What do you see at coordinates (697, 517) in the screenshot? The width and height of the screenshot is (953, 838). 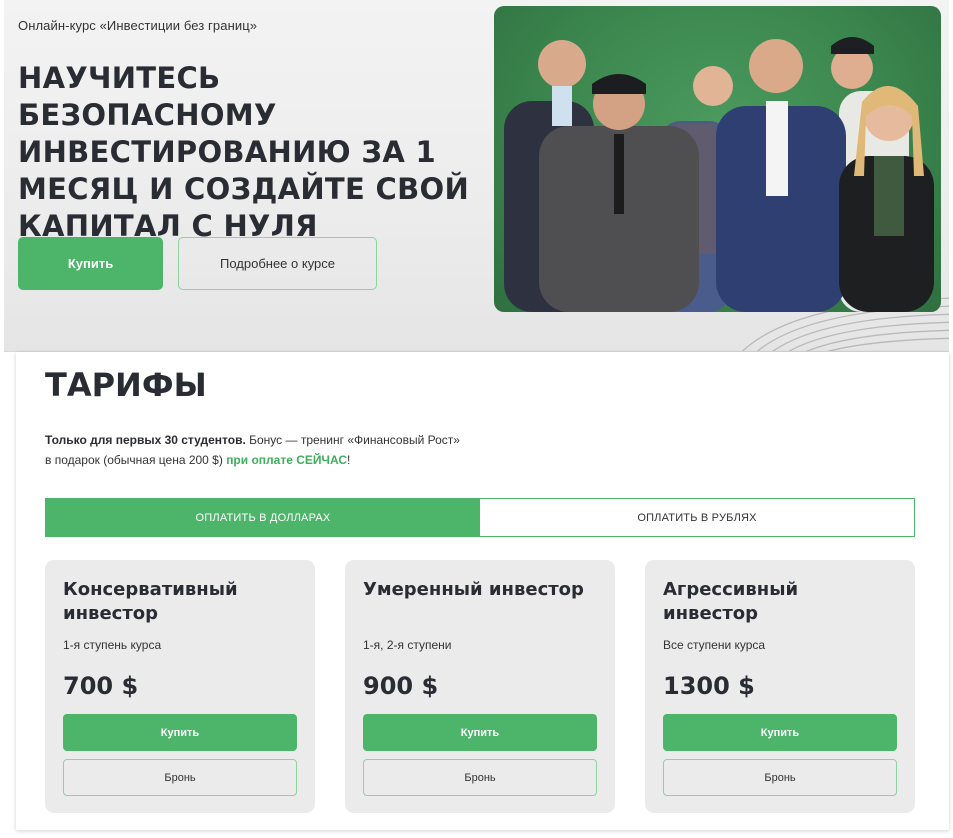 I see `tab-pay-rubles: ОПЛАТИТЬ В РУБЛЯХ` at bounding box center [697, 517].